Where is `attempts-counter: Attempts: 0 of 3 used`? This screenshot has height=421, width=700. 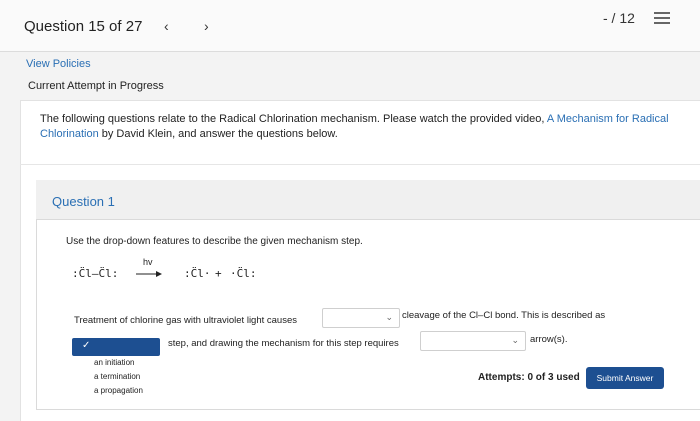
attempts-counter: Attempts: 0 of 3 used is located at coordinates (529, 377).